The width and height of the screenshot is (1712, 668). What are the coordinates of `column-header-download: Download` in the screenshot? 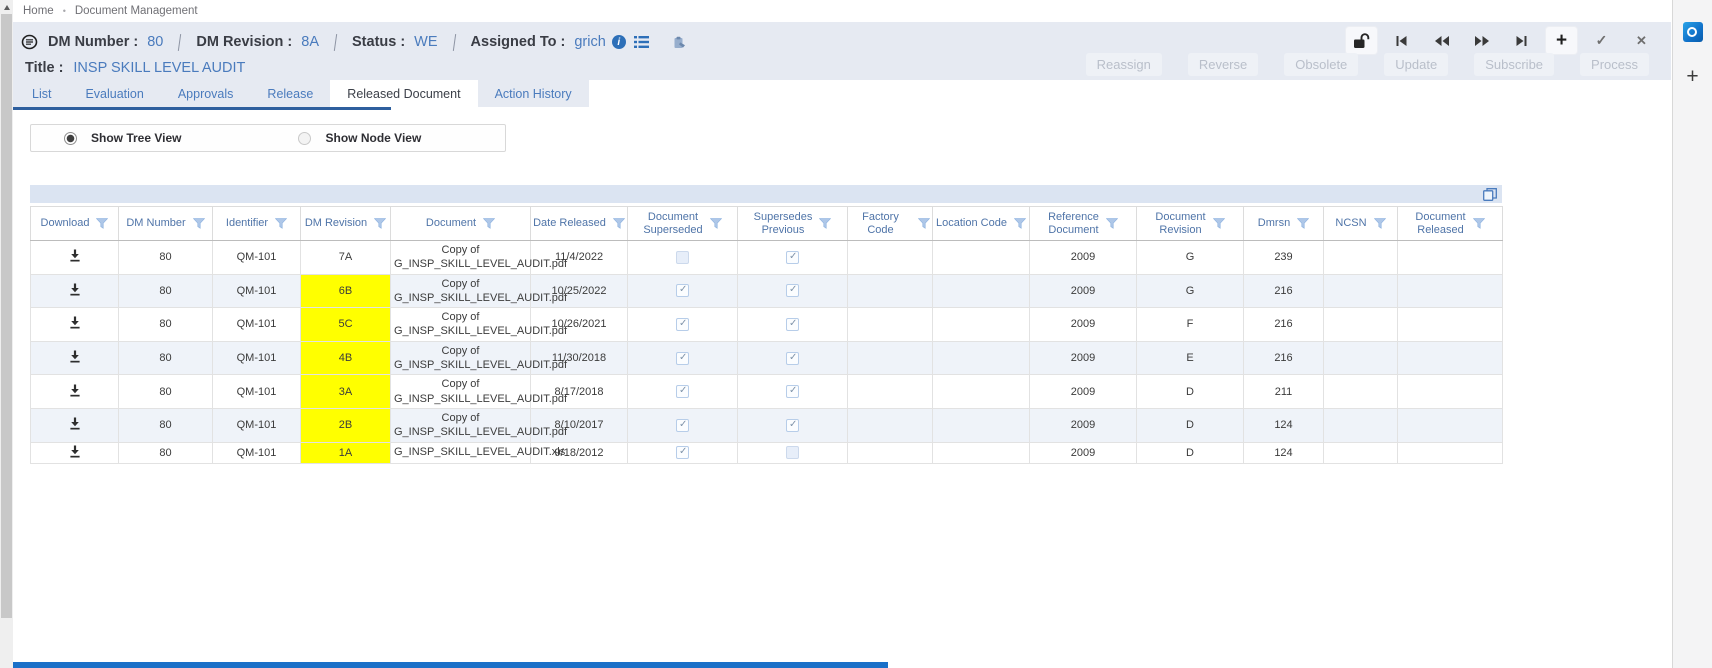 It's located at (74, 223).